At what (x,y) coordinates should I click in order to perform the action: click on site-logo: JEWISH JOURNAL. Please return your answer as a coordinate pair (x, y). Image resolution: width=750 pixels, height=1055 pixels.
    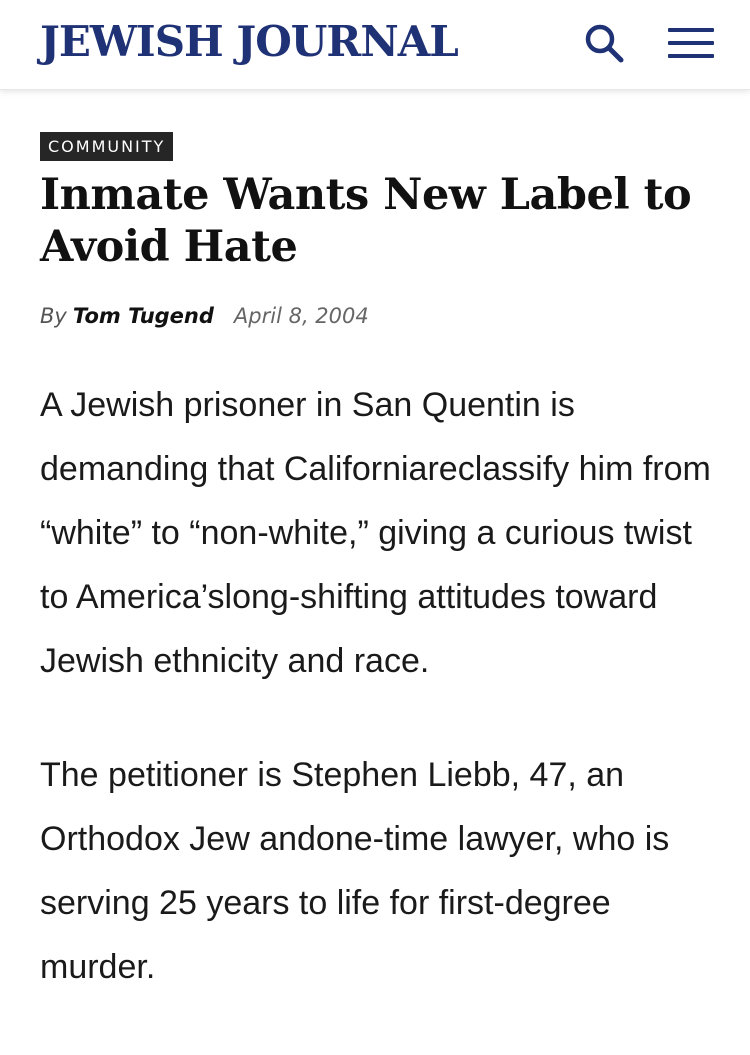
    Looking at the image, I should click on (249, 42).